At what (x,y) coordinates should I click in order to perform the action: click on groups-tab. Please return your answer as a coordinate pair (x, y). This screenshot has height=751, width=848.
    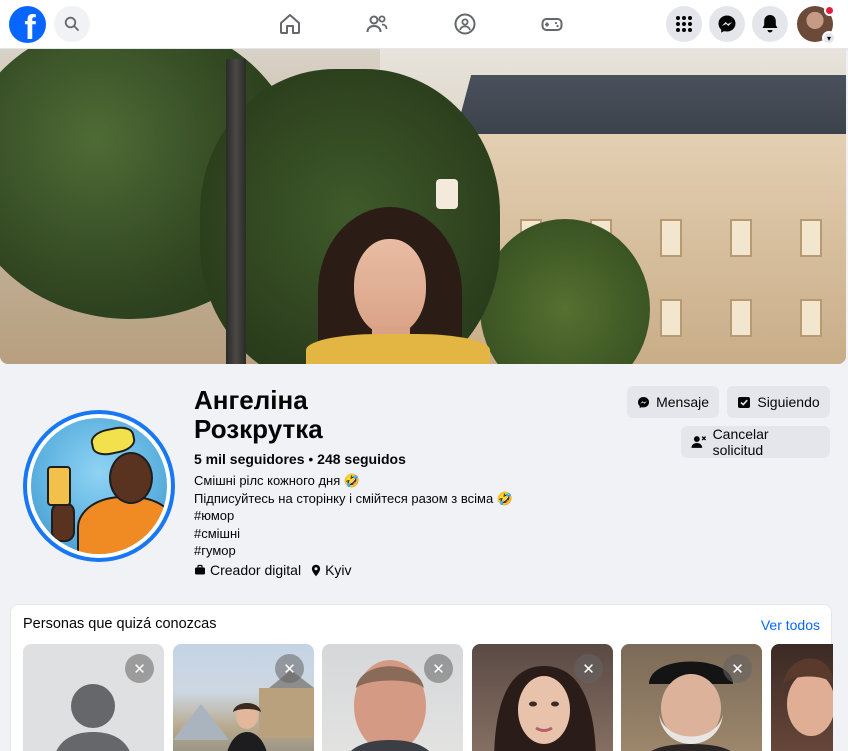
    Looking at the image, I should click on (465, 24).